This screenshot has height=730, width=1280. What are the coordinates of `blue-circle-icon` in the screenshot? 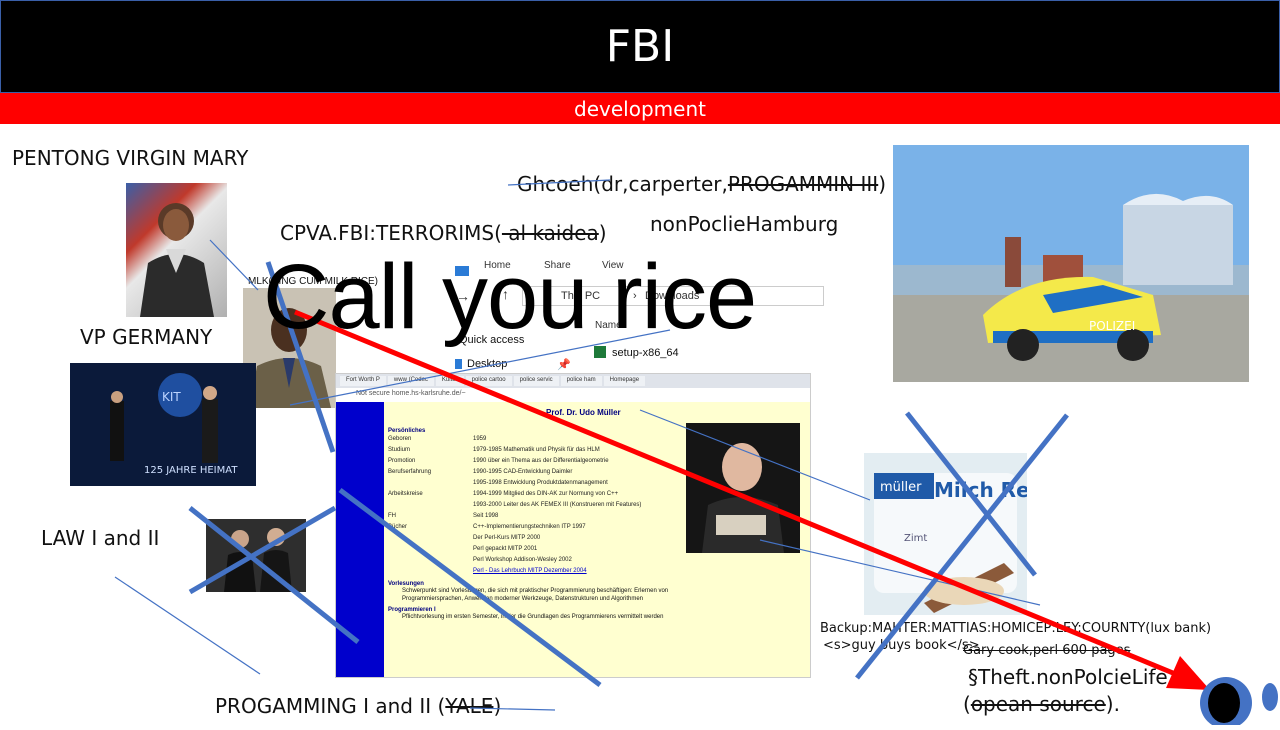 It's located at (1239, 702).